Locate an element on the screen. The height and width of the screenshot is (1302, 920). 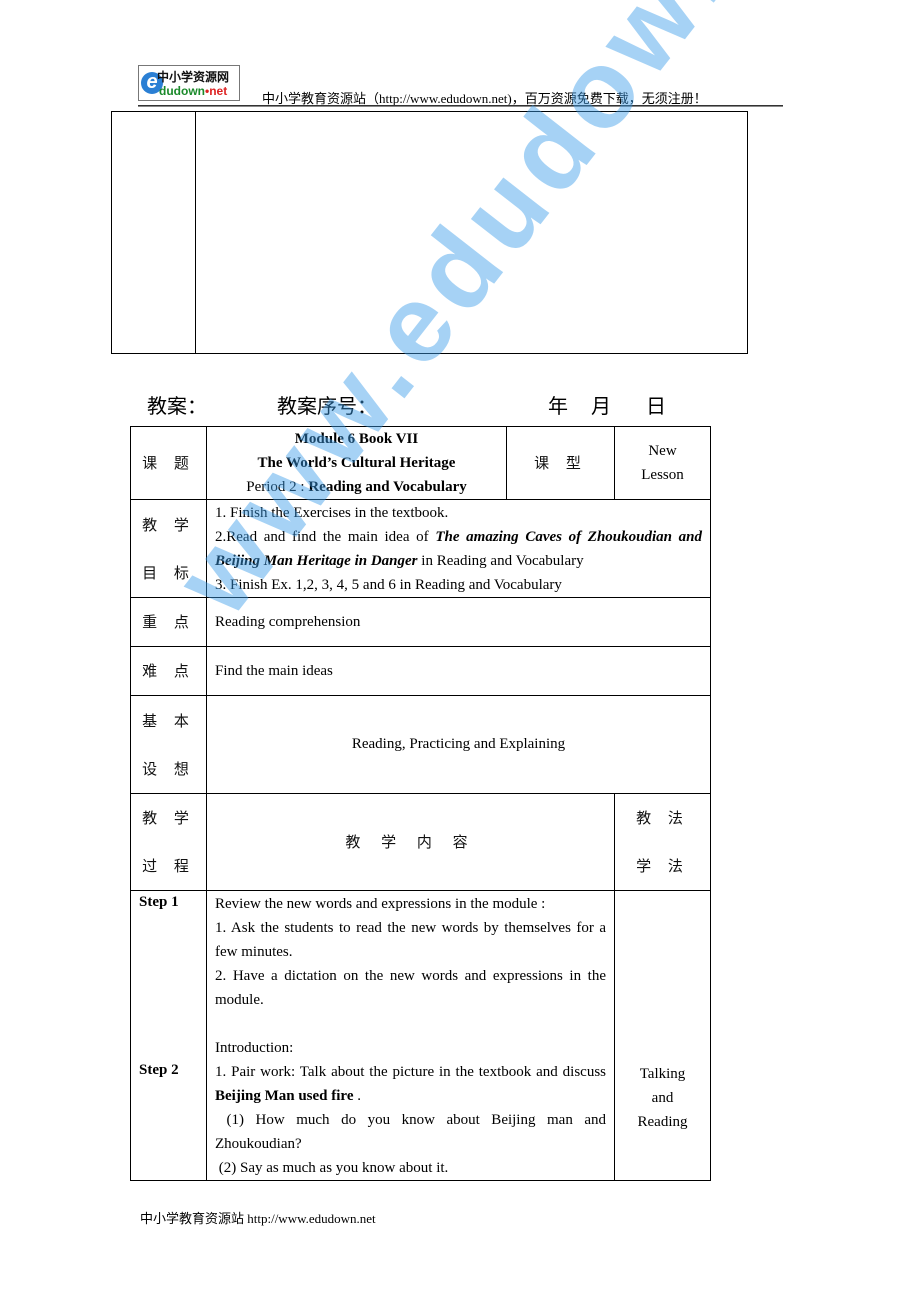
objective-2-suffix: in Reading and Vocabulary is located at coordinates (500, 560).